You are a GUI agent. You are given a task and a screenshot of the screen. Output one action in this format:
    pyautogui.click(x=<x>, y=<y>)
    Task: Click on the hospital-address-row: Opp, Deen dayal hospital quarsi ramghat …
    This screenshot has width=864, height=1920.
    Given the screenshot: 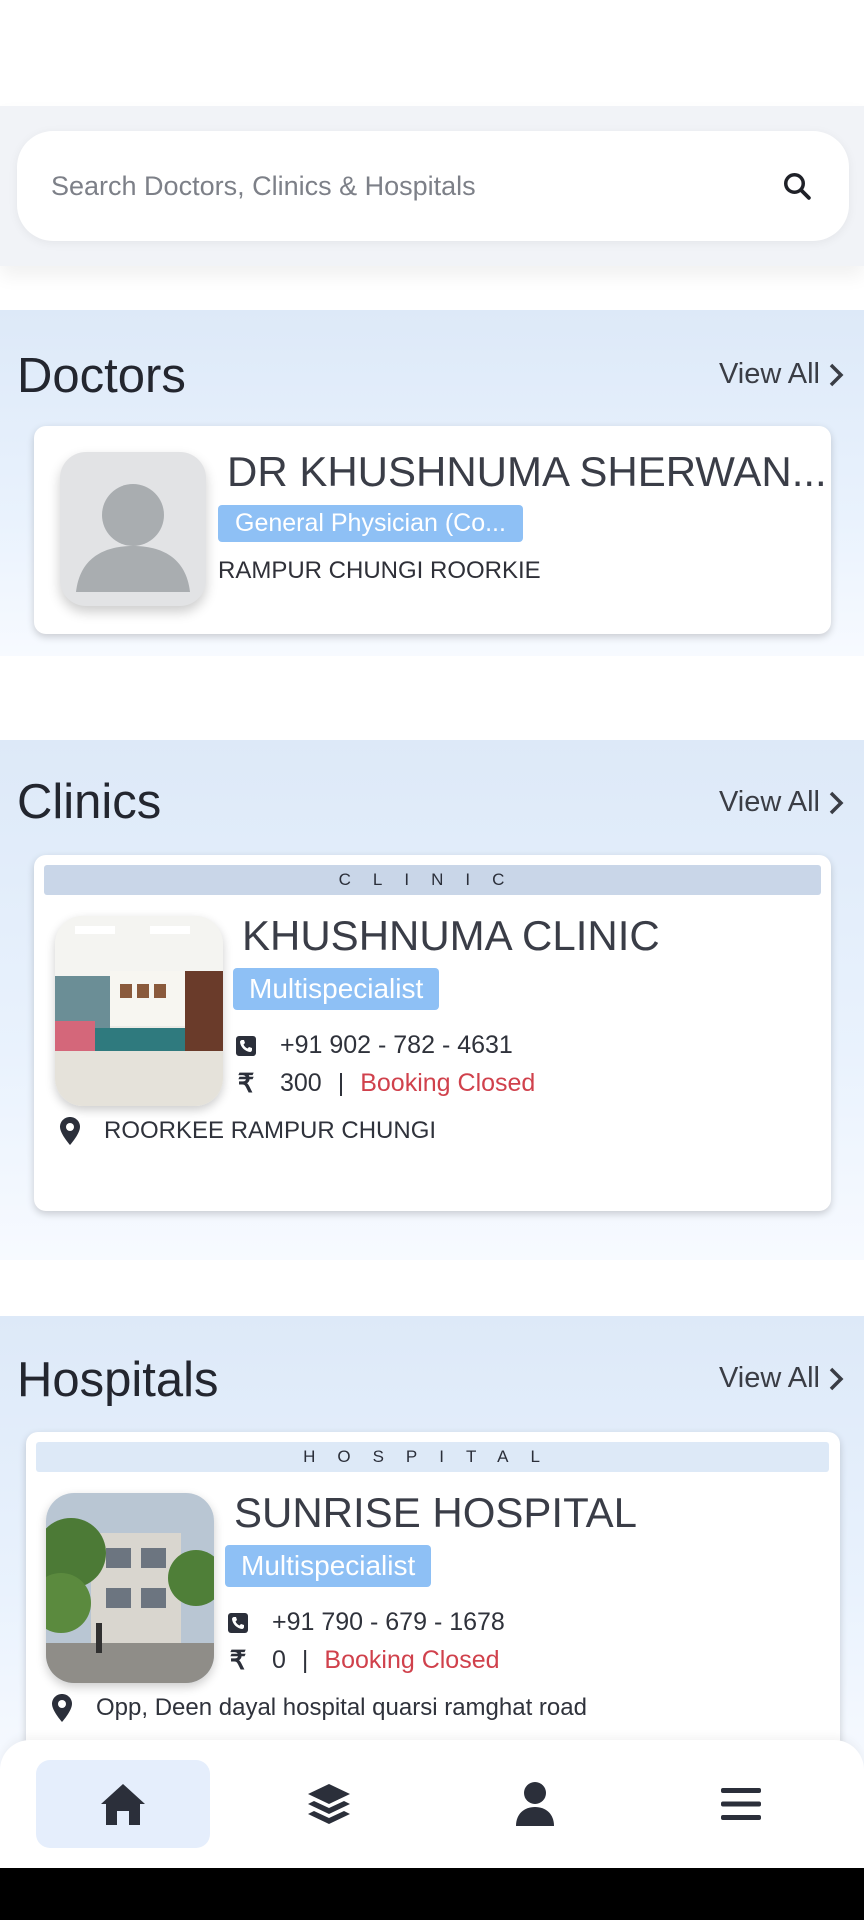 What is the action you would take?
    pyautogui.click(x=318, y=1708)
    